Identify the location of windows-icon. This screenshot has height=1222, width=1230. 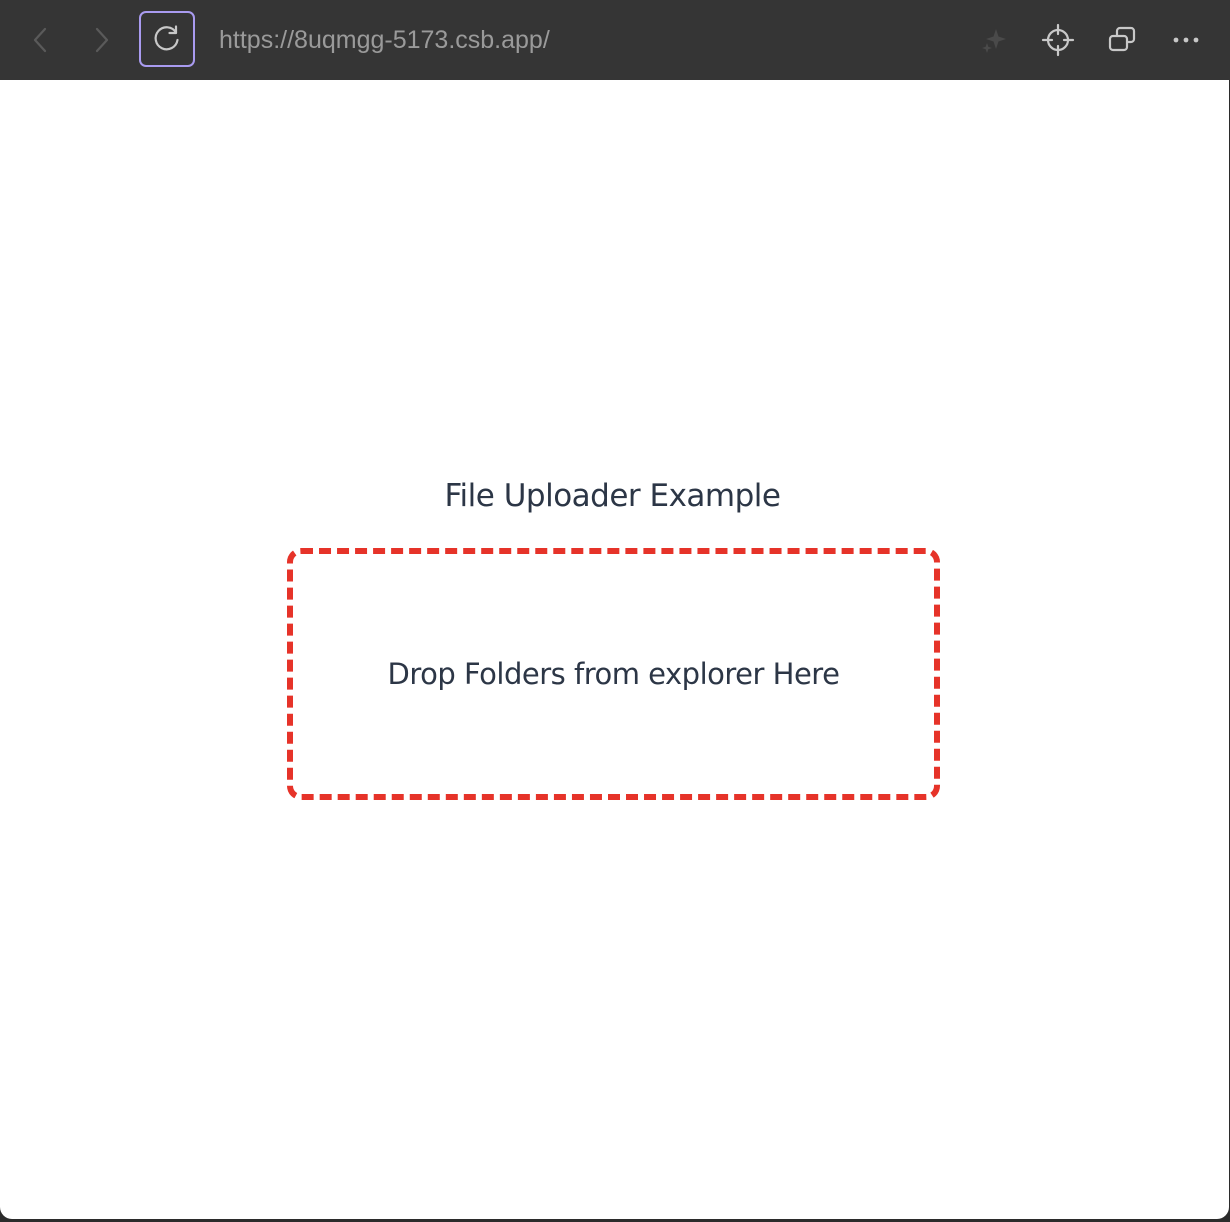
(1122, 40).